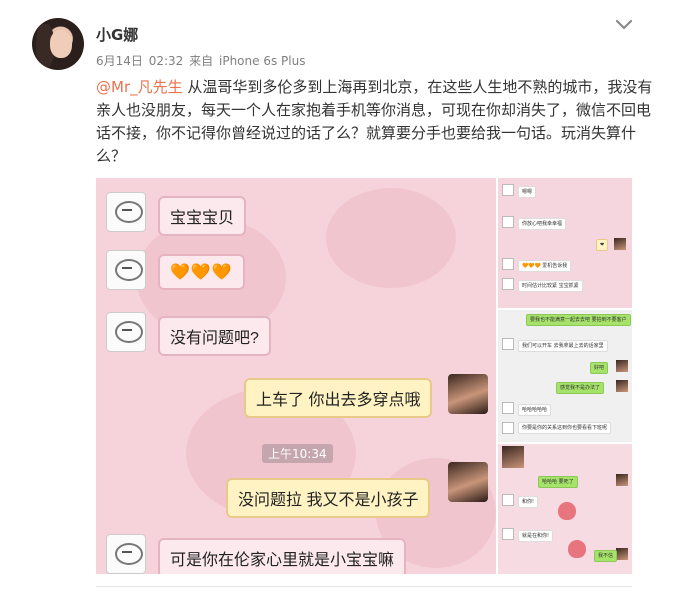 The height and width of the screenshot is (592, 673). What do you see at coordinates (578, 320) in the screenshot?
I see `mini-bubble-self: 要我也不能满意一起去去吧 要拍到不要客户` at bounding box center [578, 320].